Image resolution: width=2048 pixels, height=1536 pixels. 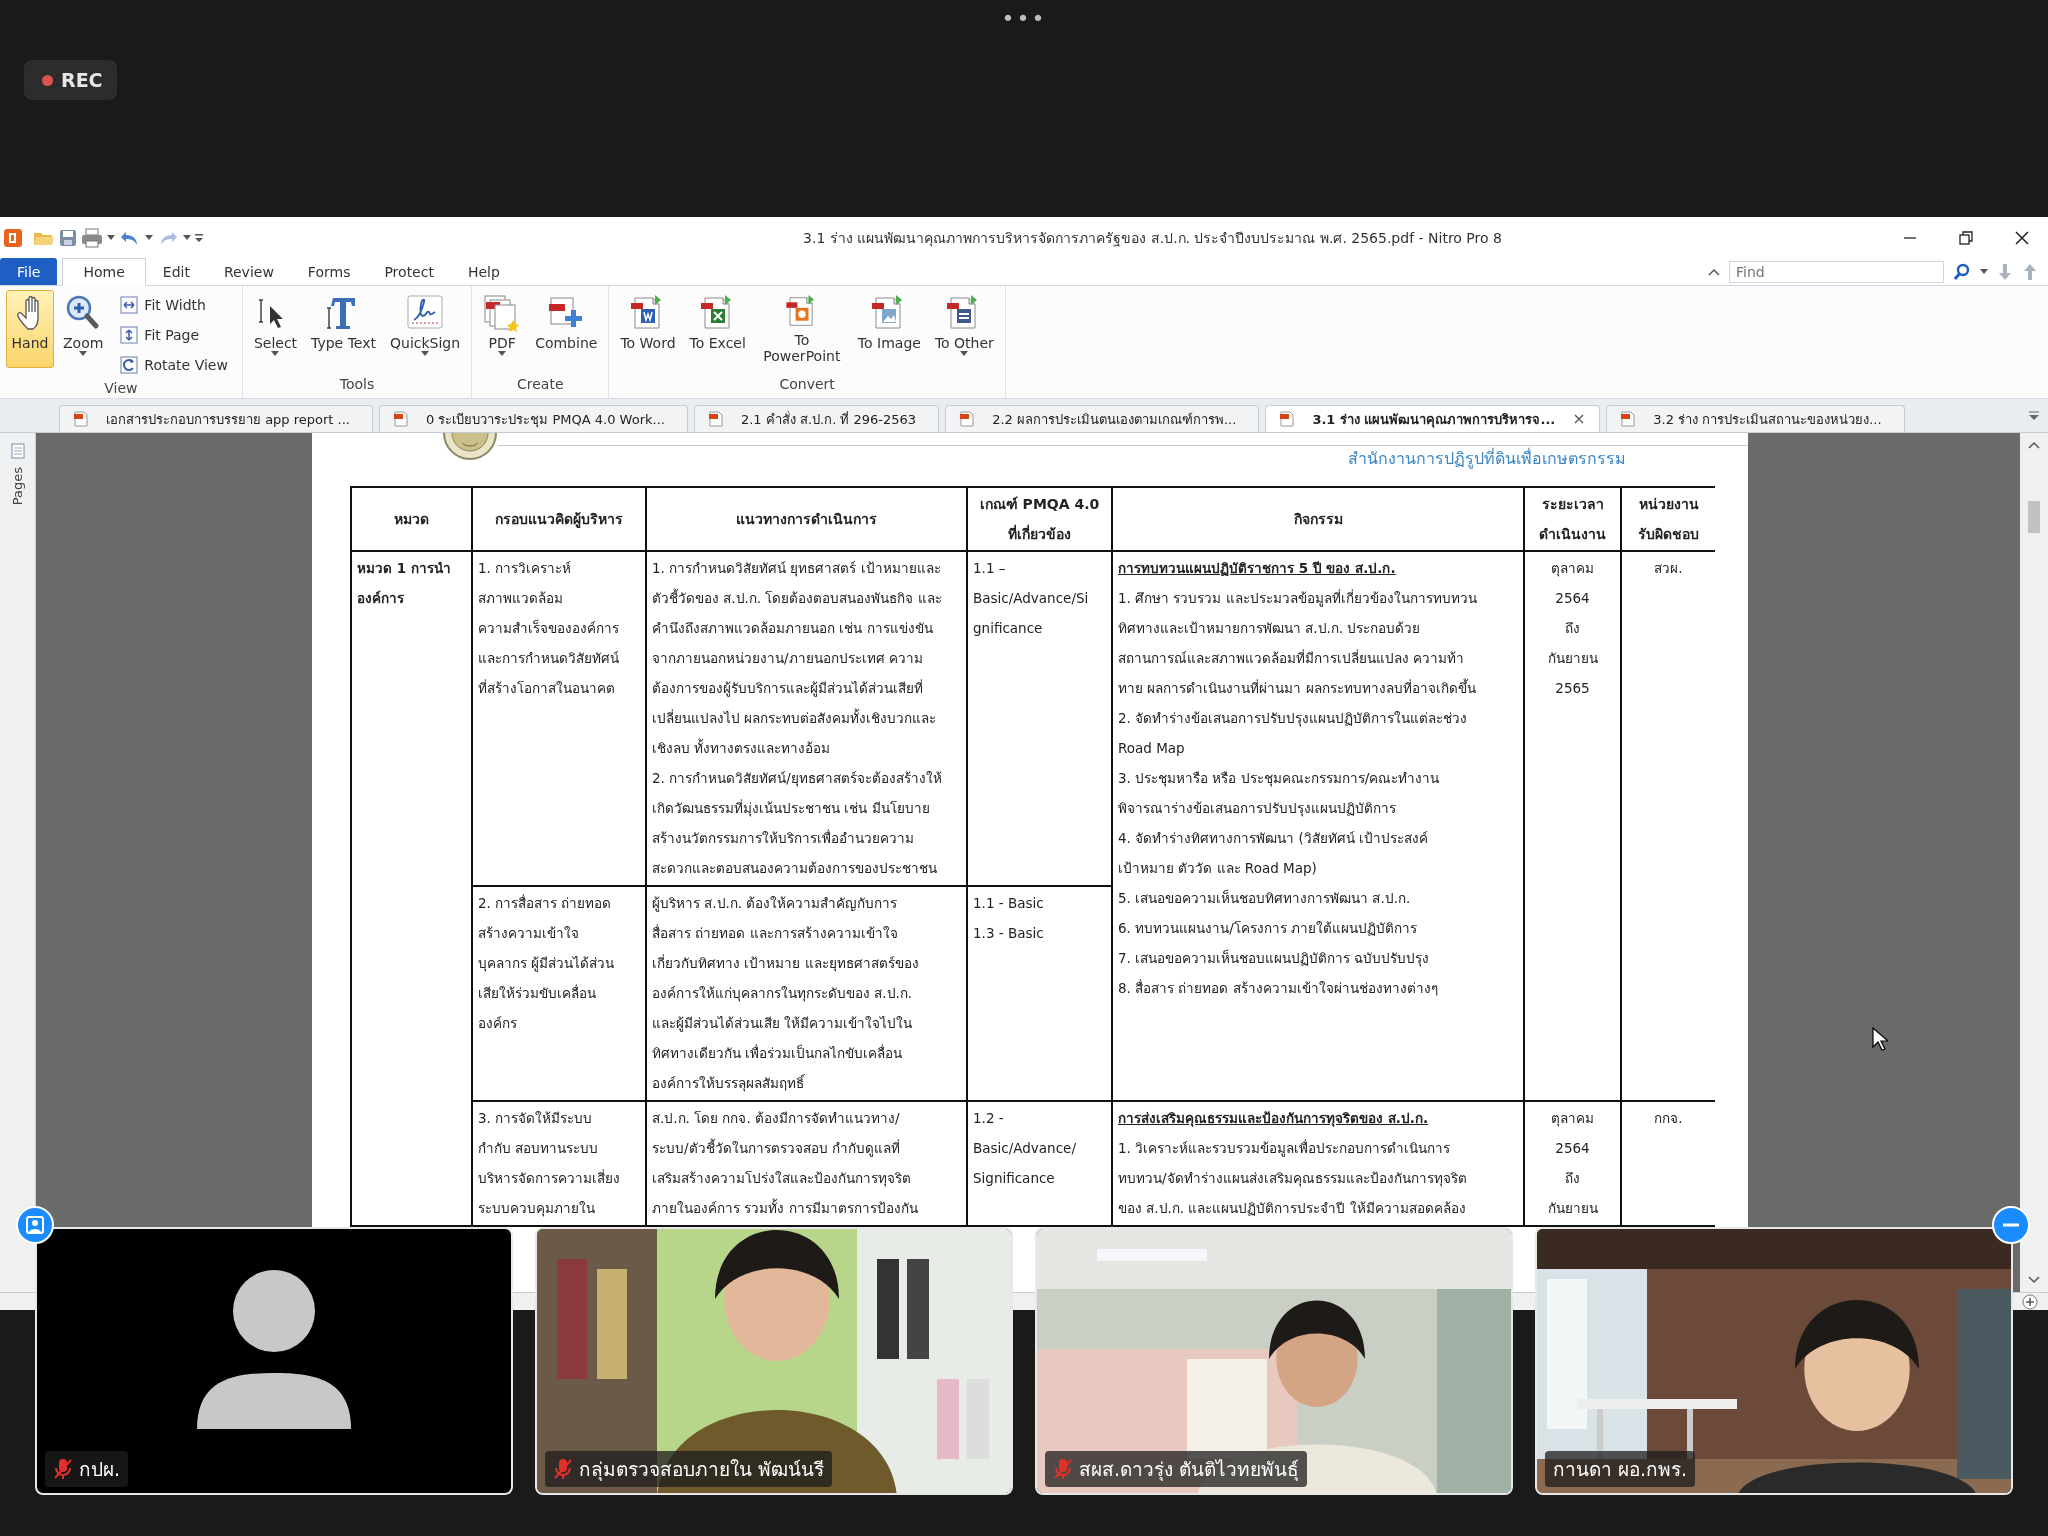 What do you see at coordinates (1039, 519) in the screenshot?
I see `column-header: เกณฑ์ PMQA 4.0 ที่เกี่ยวข้อง` at bounding box center [1039, 519].